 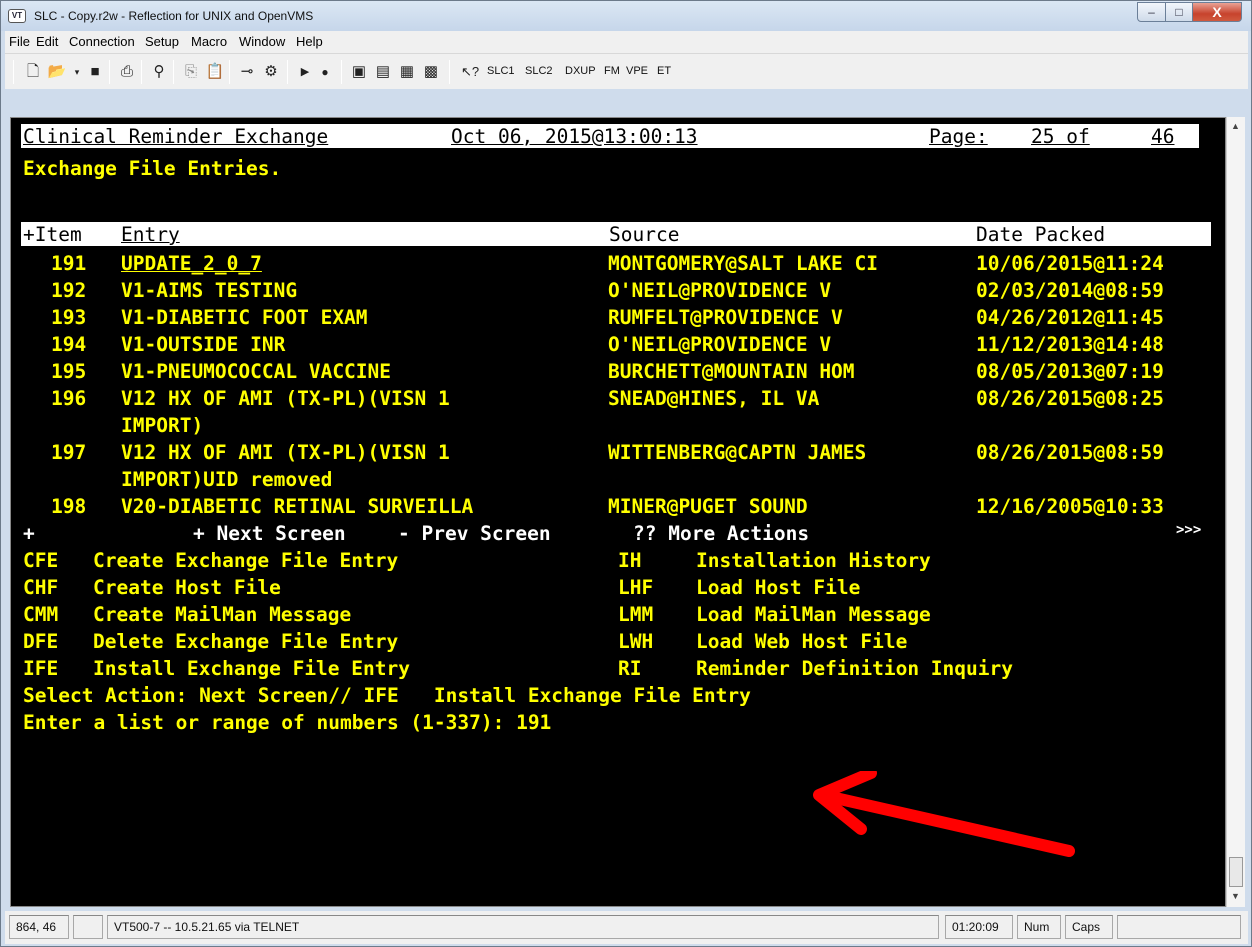 I want to click on new-file-icon: 🗋, so click(x=33, y=72).